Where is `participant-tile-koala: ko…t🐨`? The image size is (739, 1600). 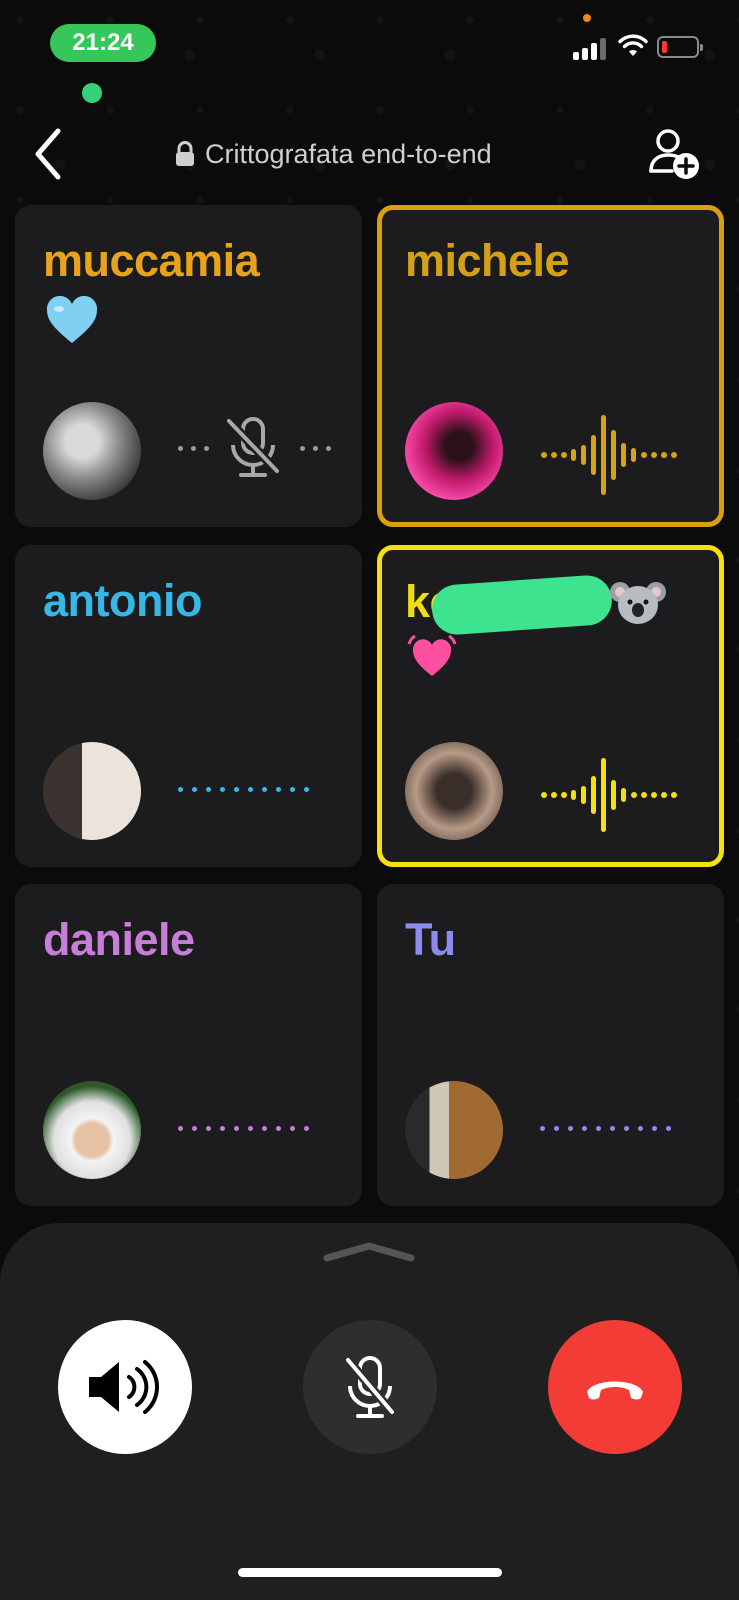
participant-tile-koala: ko…t🐨 is located at coordinates (550, 706).